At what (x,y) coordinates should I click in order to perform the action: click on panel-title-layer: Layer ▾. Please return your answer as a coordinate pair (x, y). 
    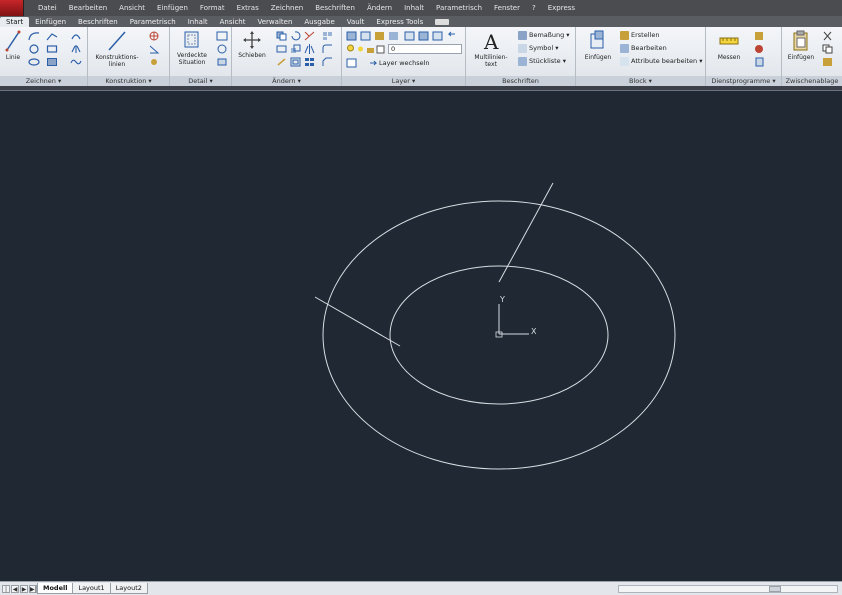
    Looking at the image, I should click on (403, 81).